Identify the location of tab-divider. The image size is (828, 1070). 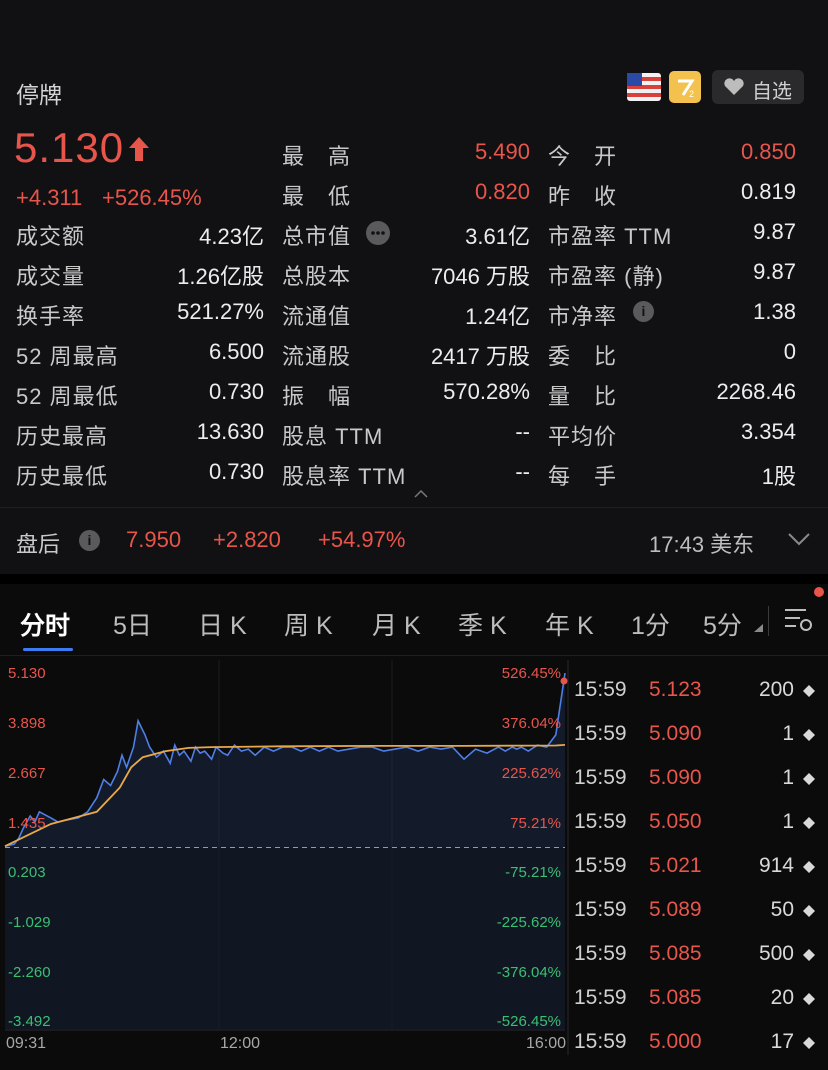
(768, 621).